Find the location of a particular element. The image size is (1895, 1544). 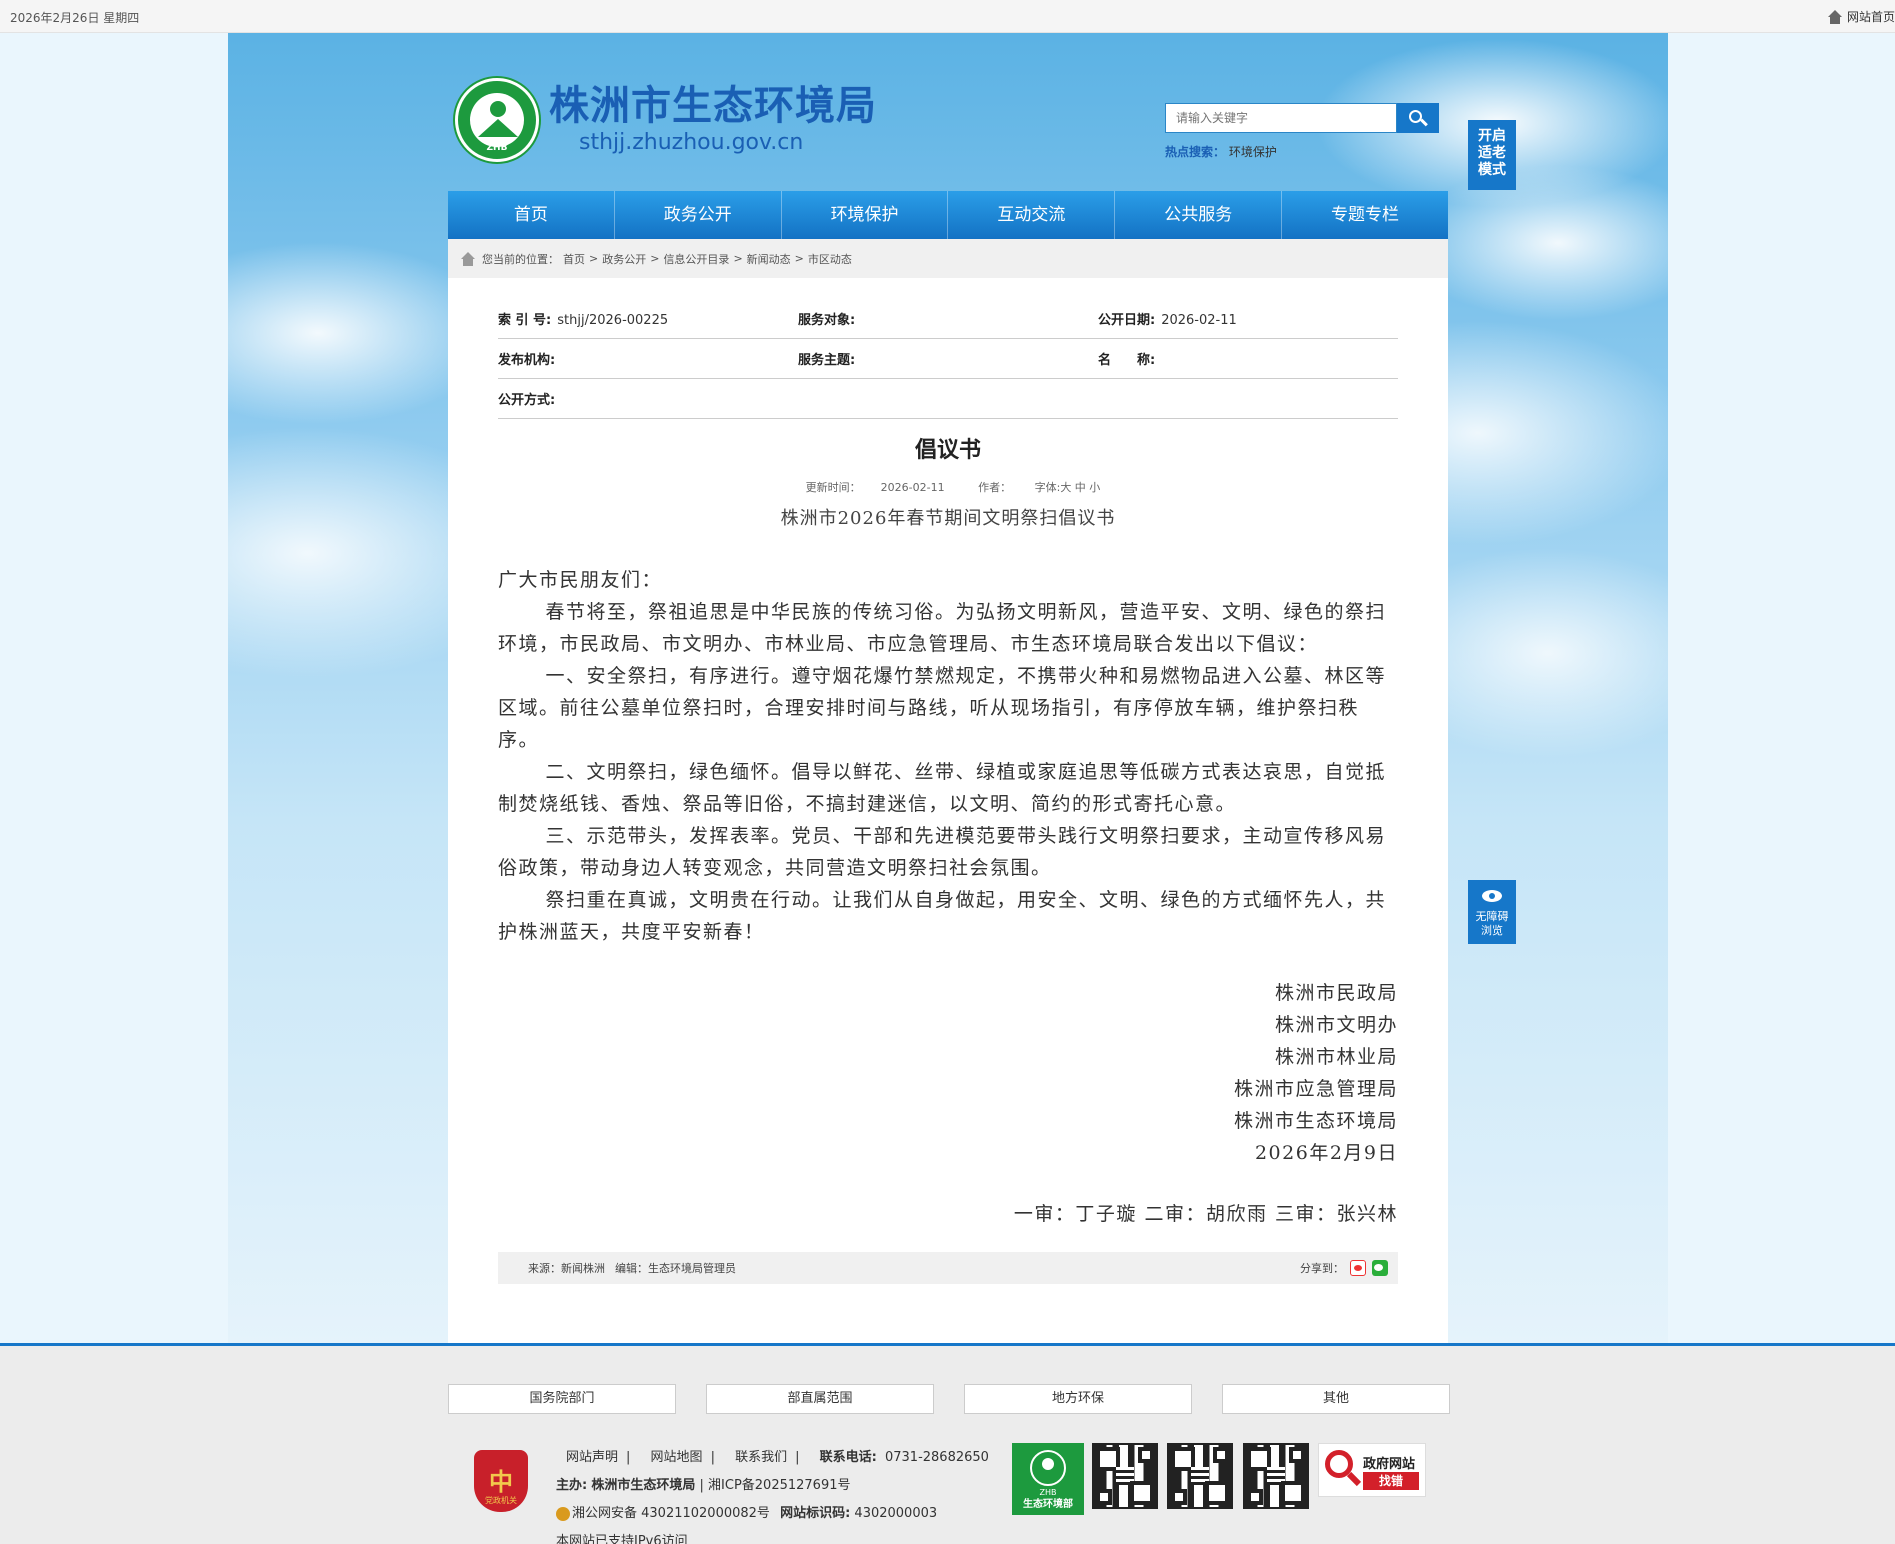

hot-search: 热点搜索： 环境保护 is located at coordinates (1221, 151).